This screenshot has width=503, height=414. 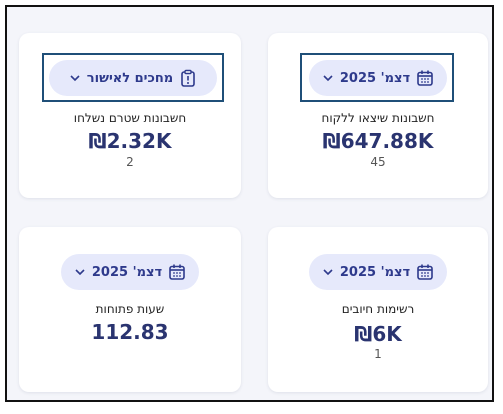 What do you see at coordinates (130, 141) in the screenshot?
I see `card-value: ₪2.32K` at bounding box center [130, 141].